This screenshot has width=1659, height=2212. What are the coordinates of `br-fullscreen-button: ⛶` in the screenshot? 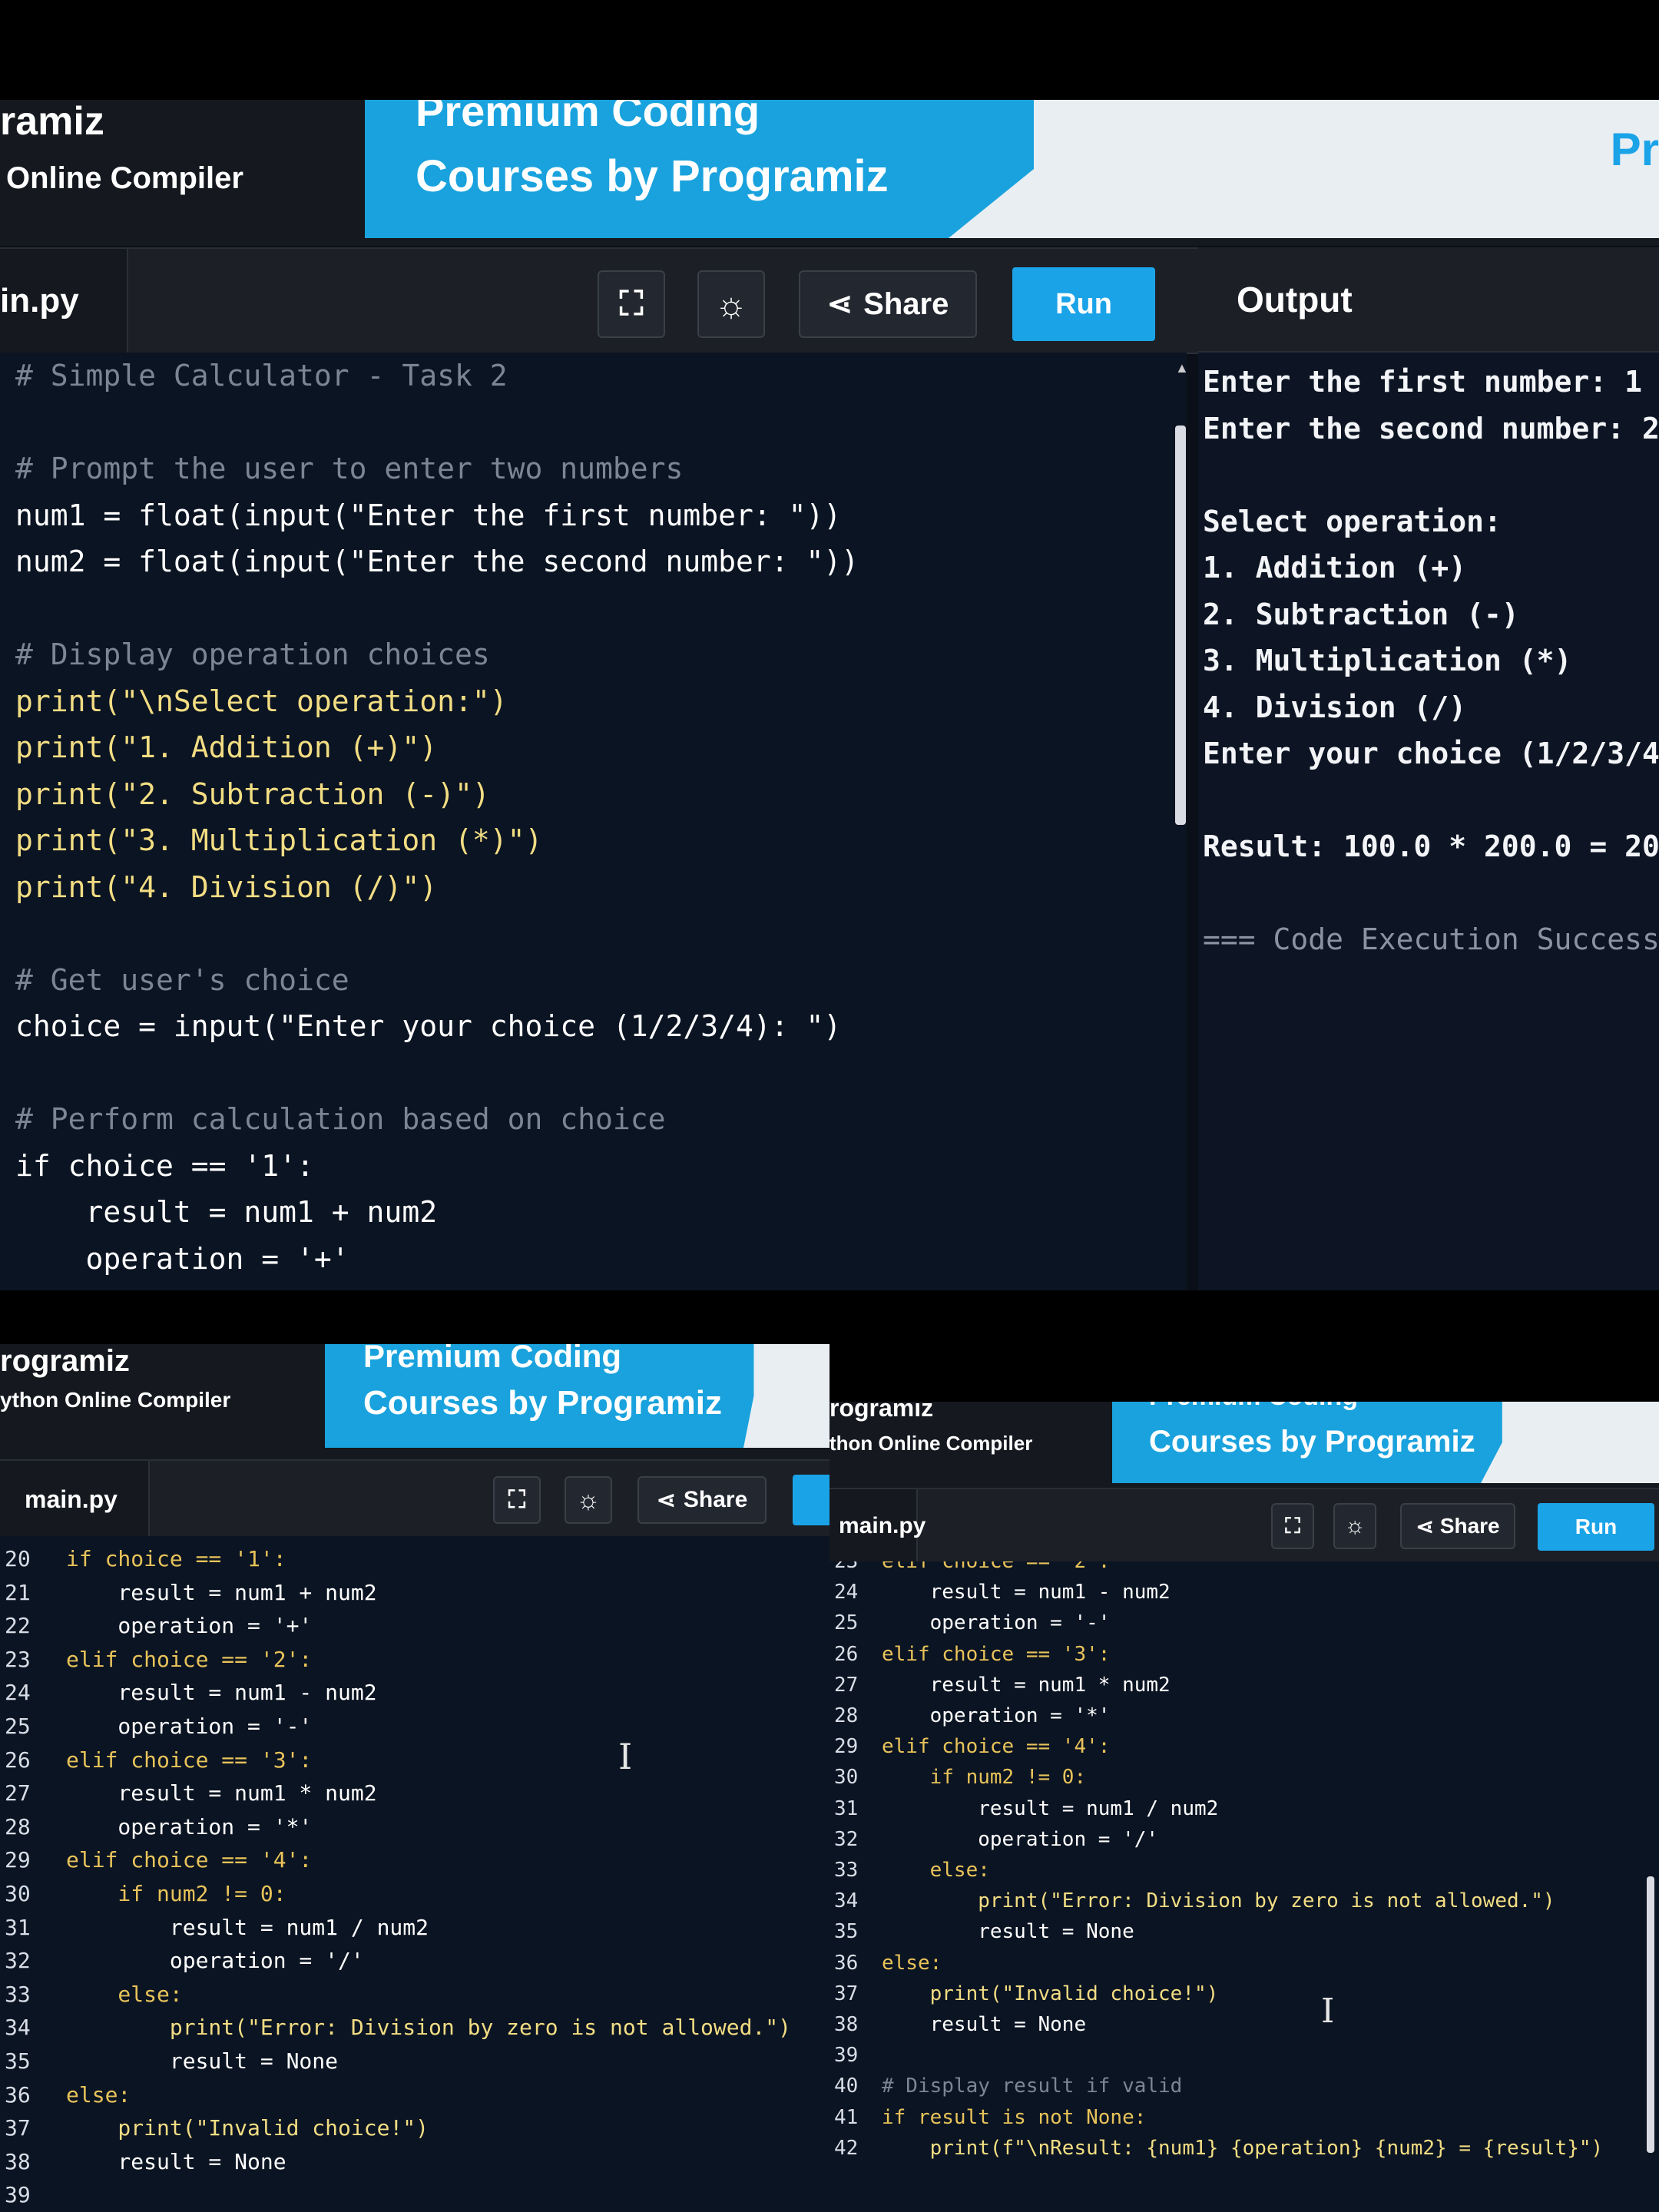 It's located at (1293, 1526).